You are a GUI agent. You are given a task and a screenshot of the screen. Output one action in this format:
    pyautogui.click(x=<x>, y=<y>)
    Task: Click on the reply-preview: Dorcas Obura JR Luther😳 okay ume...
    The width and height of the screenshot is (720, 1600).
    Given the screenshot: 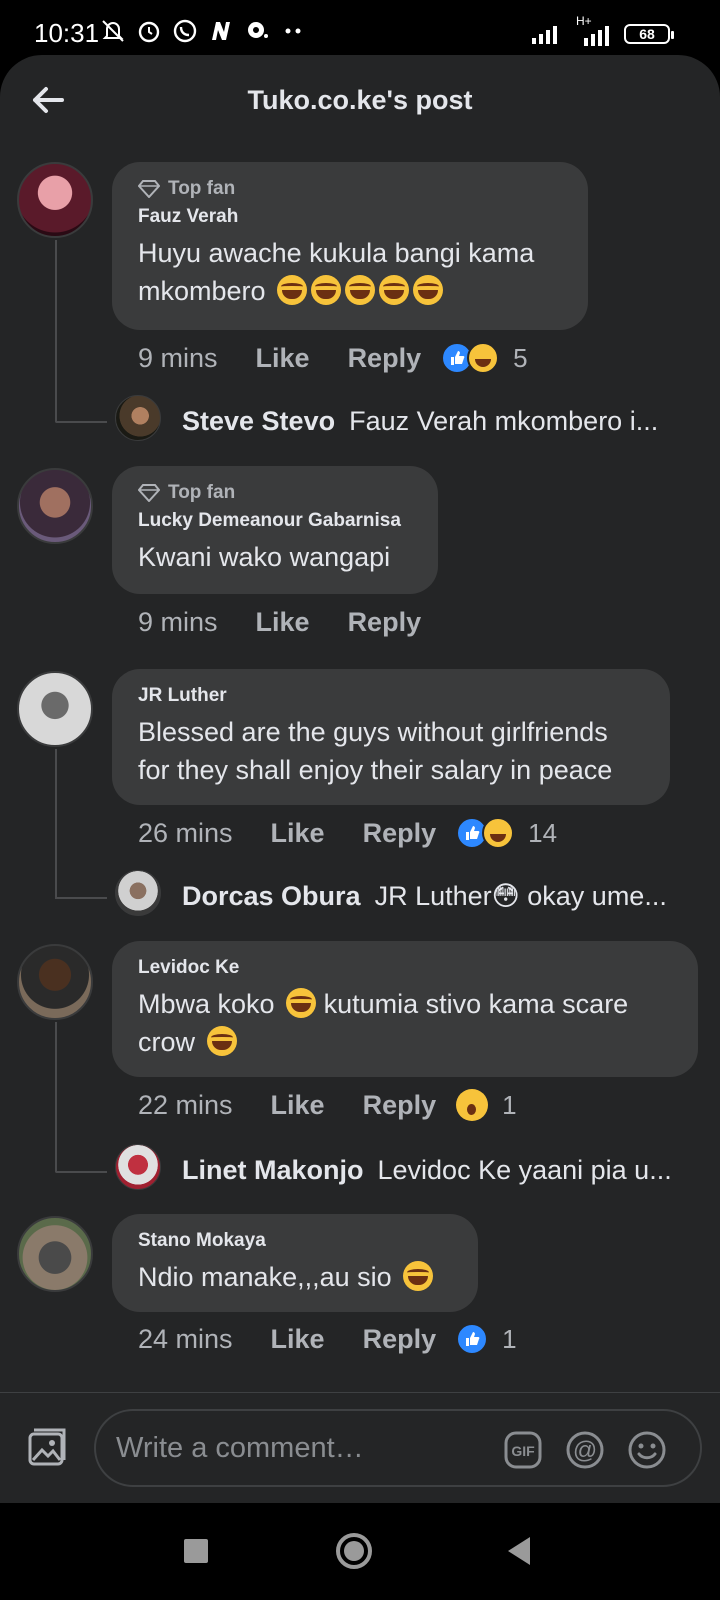 What is the action you would take?
    pyautogui.click(x=424, y=896)
    